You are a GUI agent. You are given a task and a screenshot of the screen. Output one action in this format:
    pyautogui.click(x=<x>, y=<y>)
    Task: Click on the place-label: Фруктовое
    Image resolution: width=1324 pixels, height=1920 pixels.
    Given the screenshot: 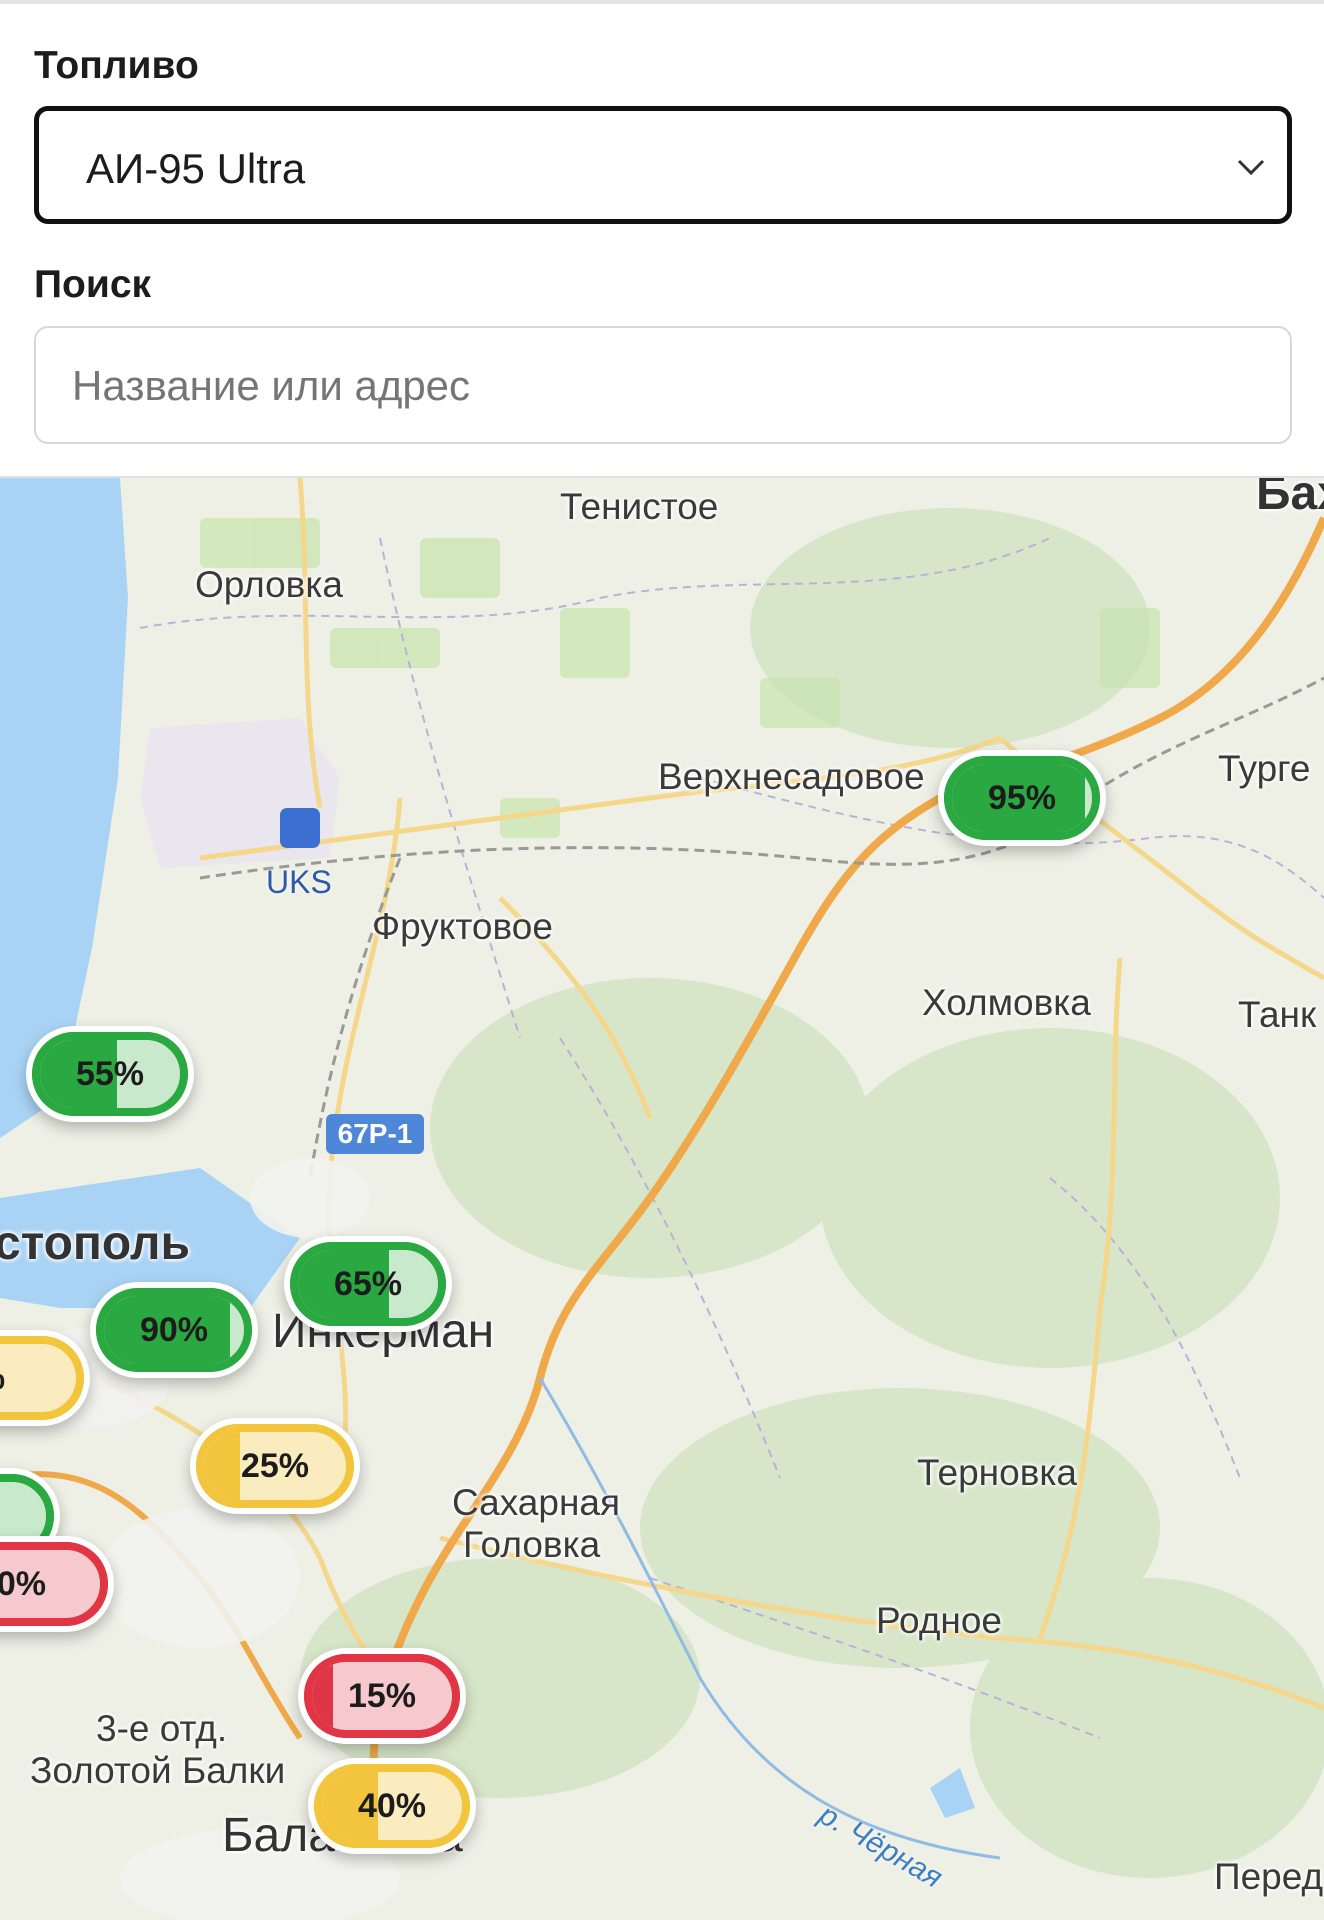 What is the action you would take?
    pyautogui.click(x=462, y=926)
    